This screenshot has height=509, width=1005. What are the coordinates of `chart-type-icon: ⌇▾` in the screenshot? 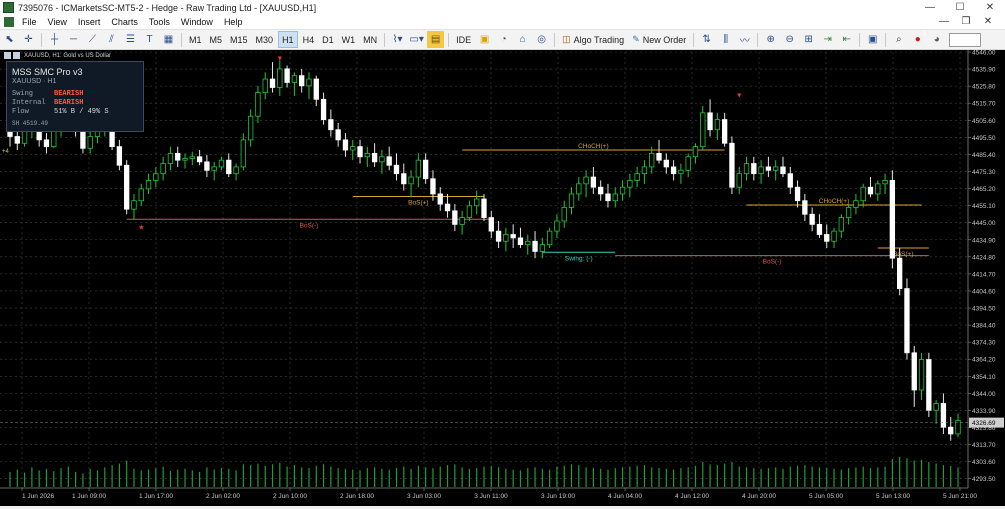 It's located at (397, 39).